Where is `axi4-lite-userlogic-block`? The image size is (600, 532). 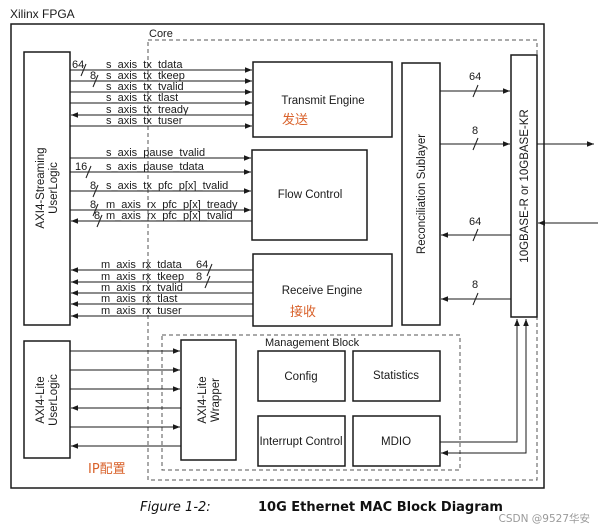 axi4-lite-userlogic-block is located at coordinates (47, 399).